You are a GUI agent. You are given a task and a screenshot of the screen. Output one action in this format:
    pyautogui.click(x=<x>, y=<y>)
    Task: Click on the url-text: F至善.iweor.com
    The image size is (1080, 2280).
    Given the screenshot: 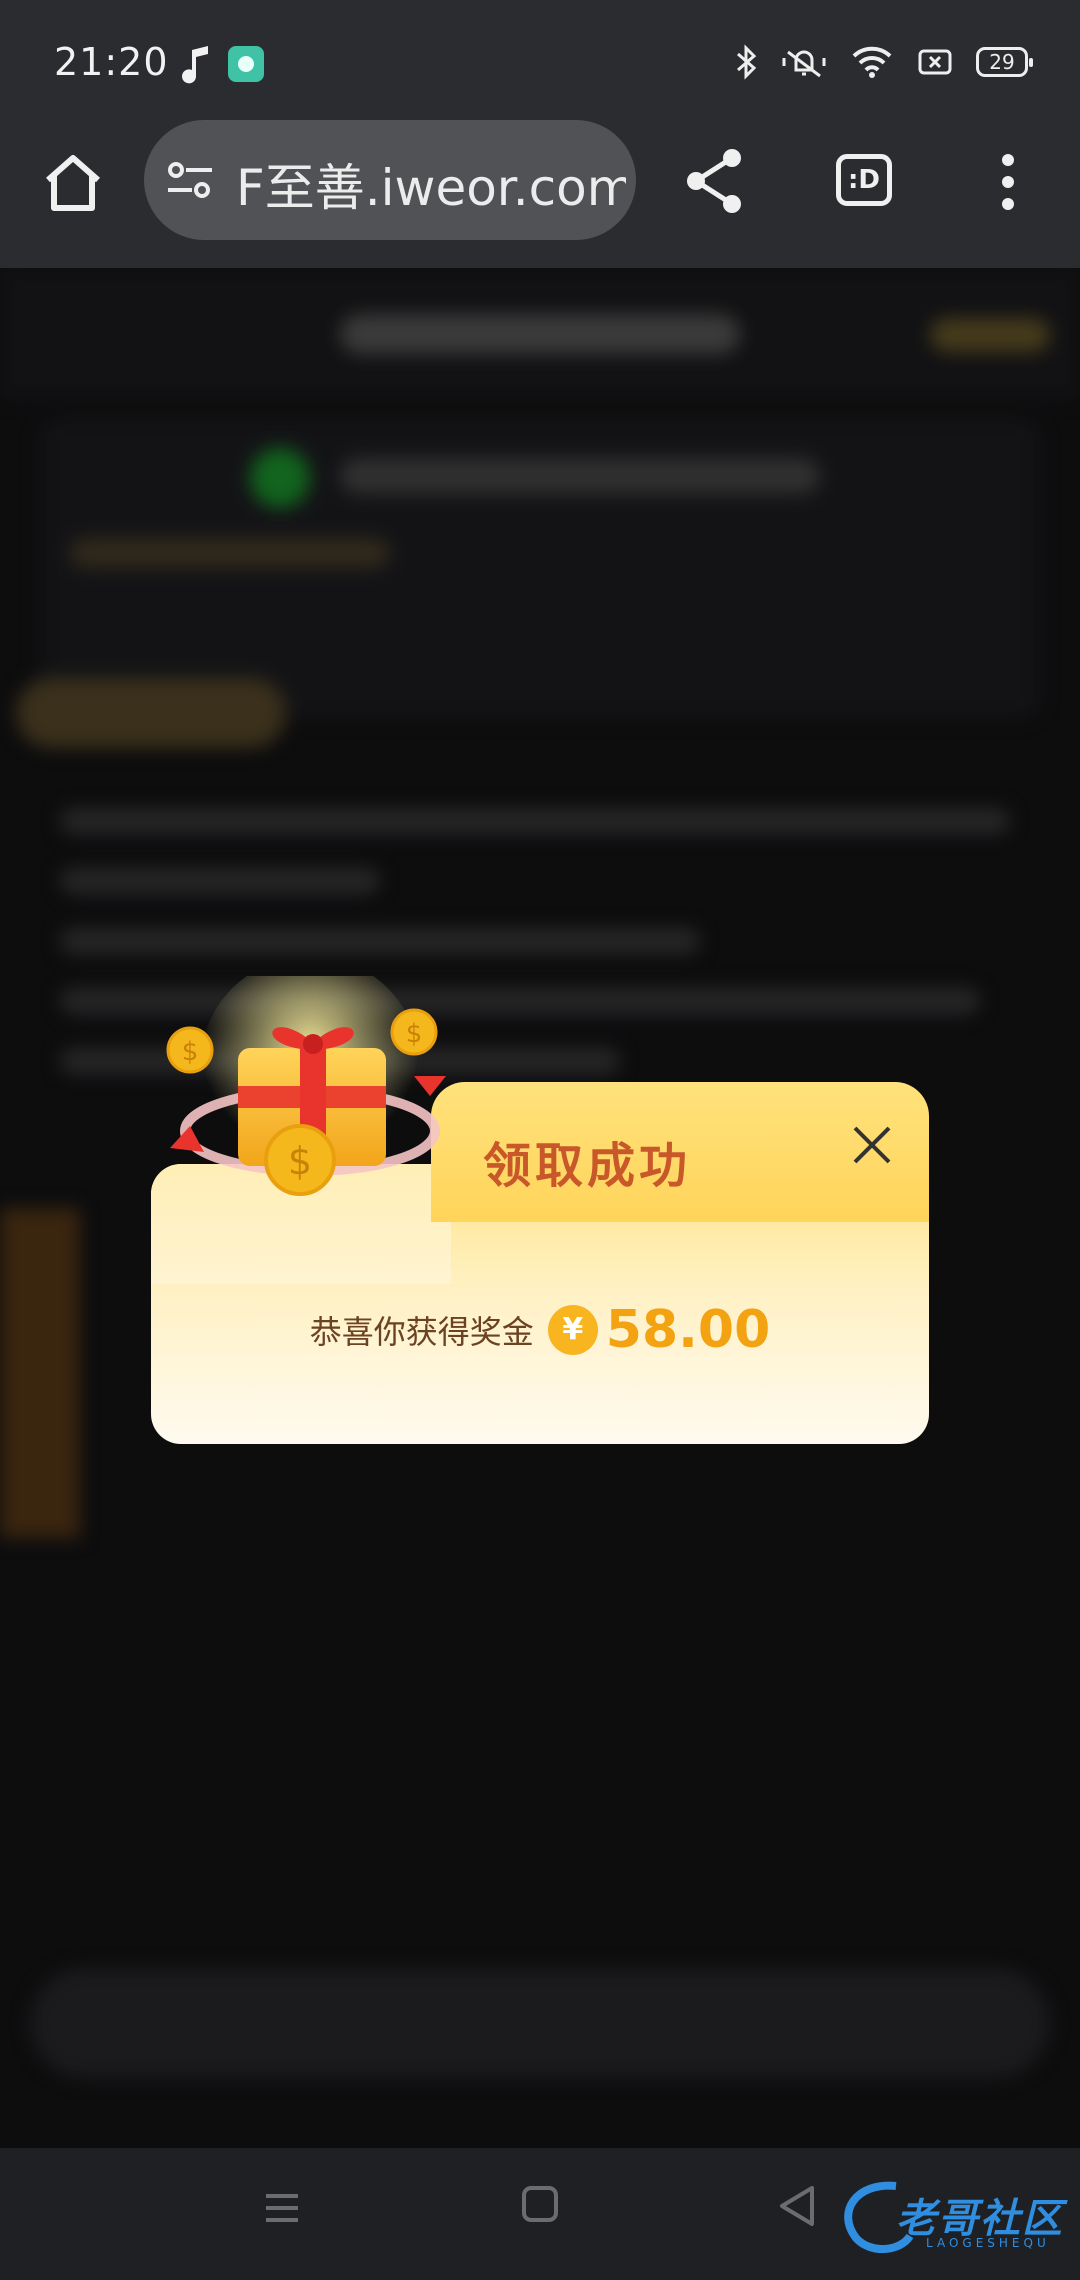 What is the action you would take?
    pyautogui.click(x=431, y=184)
    